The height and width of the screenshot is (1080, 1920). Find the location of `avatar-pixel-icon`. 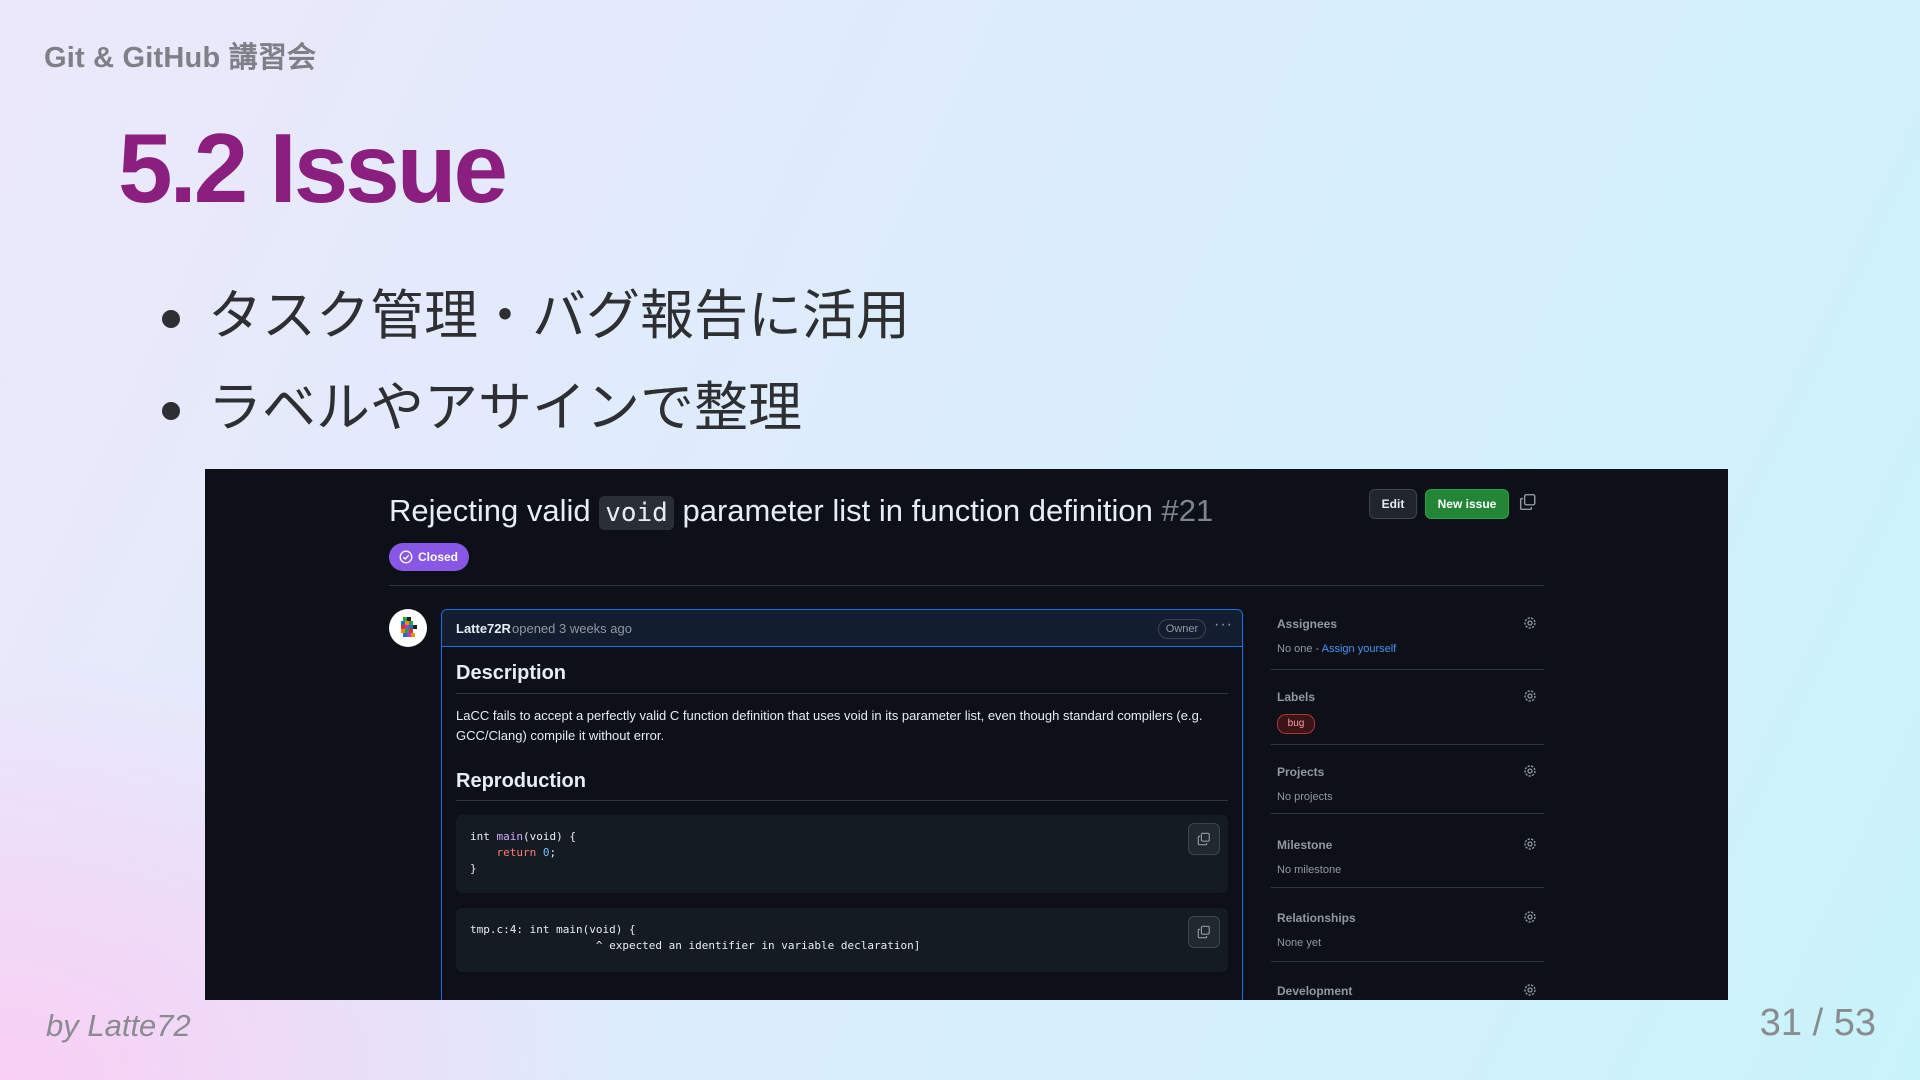

avatar-pixel-icon is located at coordinates (409, 627).